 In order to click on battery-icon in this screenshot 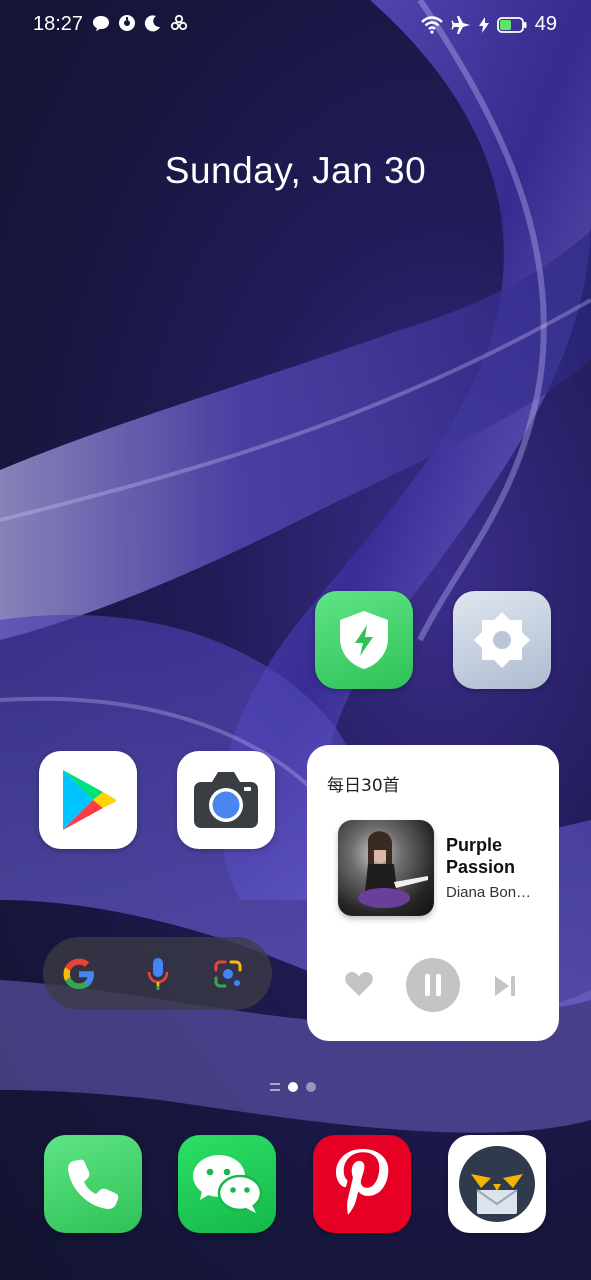, I will do `click(511, 24)`.